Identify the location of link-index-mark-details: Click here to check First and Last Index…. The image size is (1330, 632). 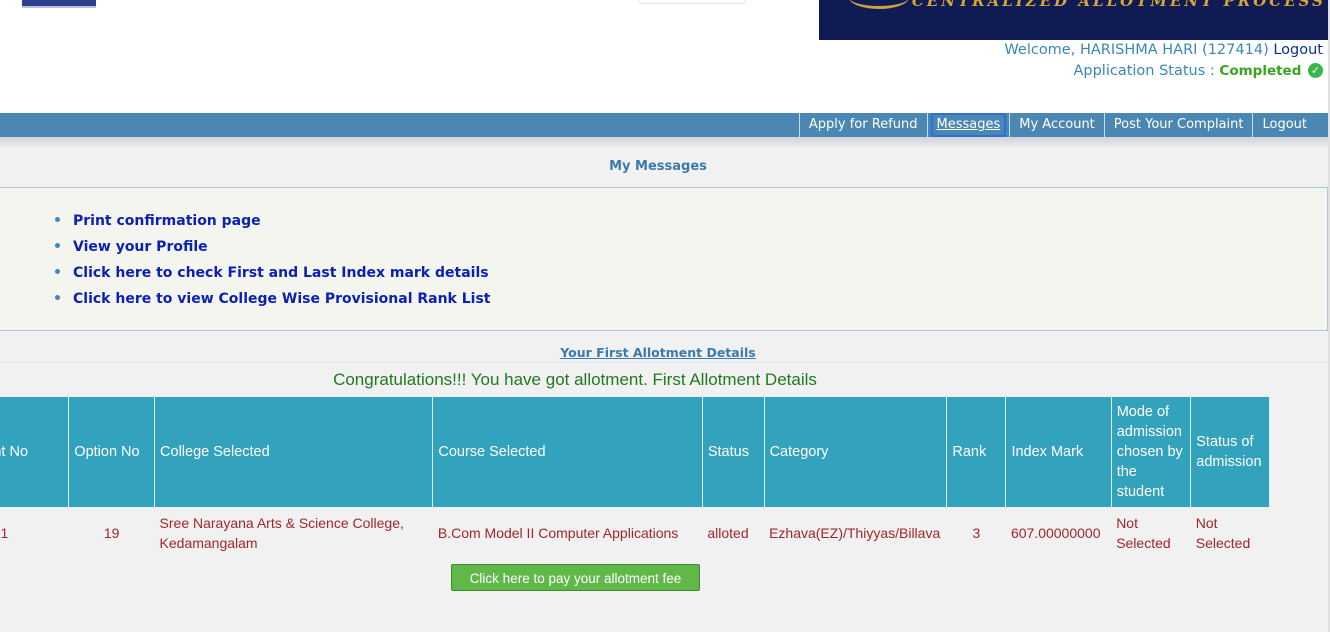
(273, 276).